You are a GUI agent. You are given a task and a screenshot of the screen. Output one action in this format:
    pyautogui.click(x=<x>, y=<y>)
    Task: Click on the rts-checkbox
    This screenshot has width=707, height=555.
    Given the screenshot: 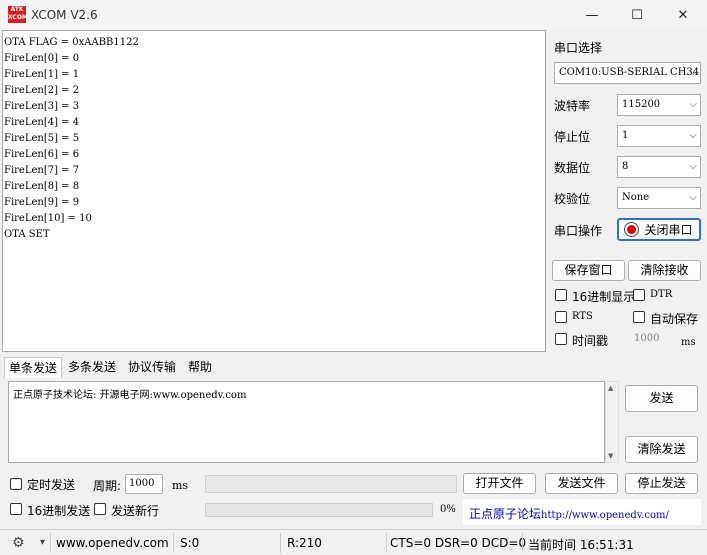 What is the action you would take?
    pyautogui.click(x=561, y=317)
    